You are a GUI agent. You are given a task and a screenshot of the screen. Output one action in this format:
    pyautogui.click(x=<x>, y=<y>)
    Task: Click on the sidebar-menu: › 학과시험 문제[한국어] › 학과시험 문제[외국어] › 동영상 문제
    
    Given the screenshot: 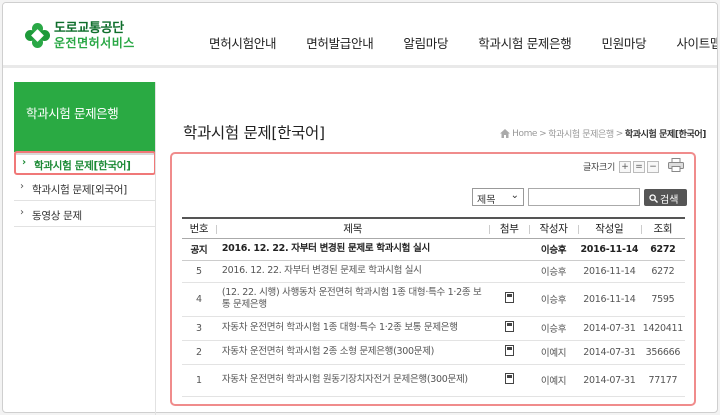 What is the action you would take?
    pyautogui.click(x=85, y=189)
    